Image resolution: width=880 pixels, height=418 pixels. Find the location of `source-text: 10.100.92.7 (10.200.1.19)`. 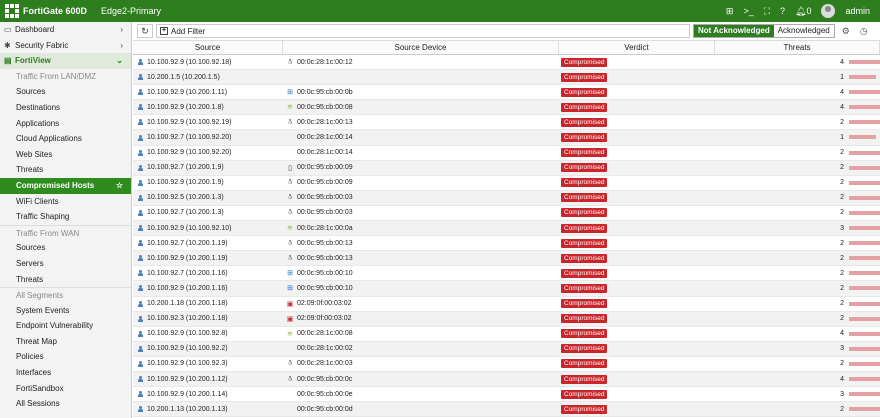

source-text: 10.100.92.7 (10.200.1.19) is located at coordinates (187, 243).